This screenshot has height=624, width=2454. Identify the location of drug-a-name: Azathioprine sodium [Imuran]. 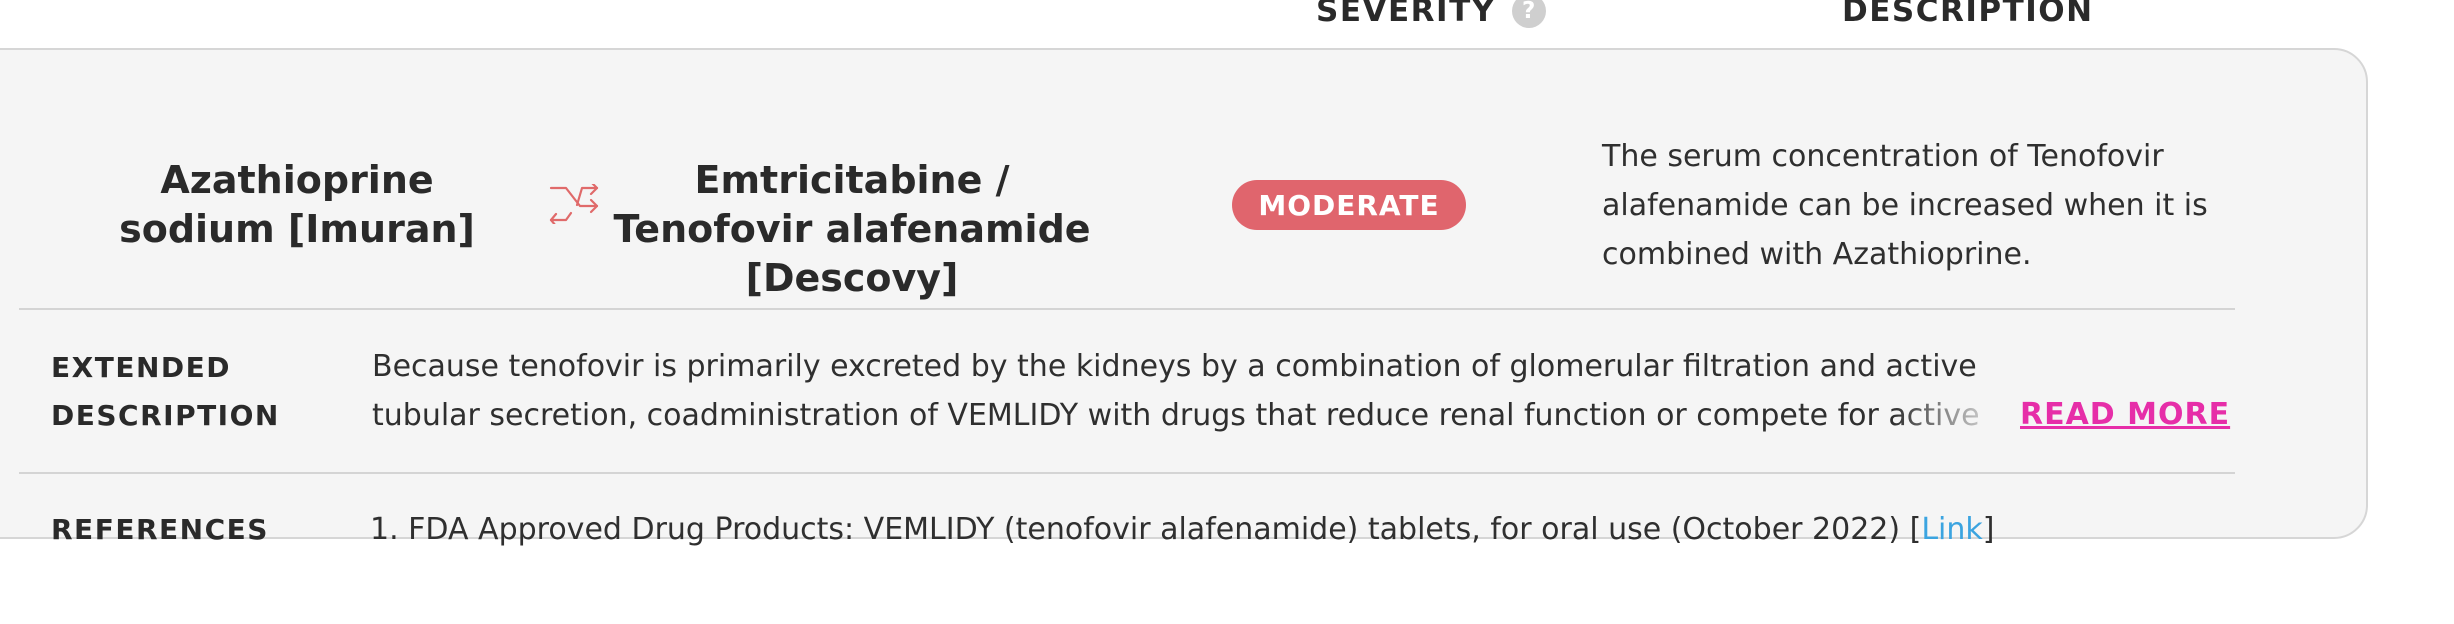
(297, 205).